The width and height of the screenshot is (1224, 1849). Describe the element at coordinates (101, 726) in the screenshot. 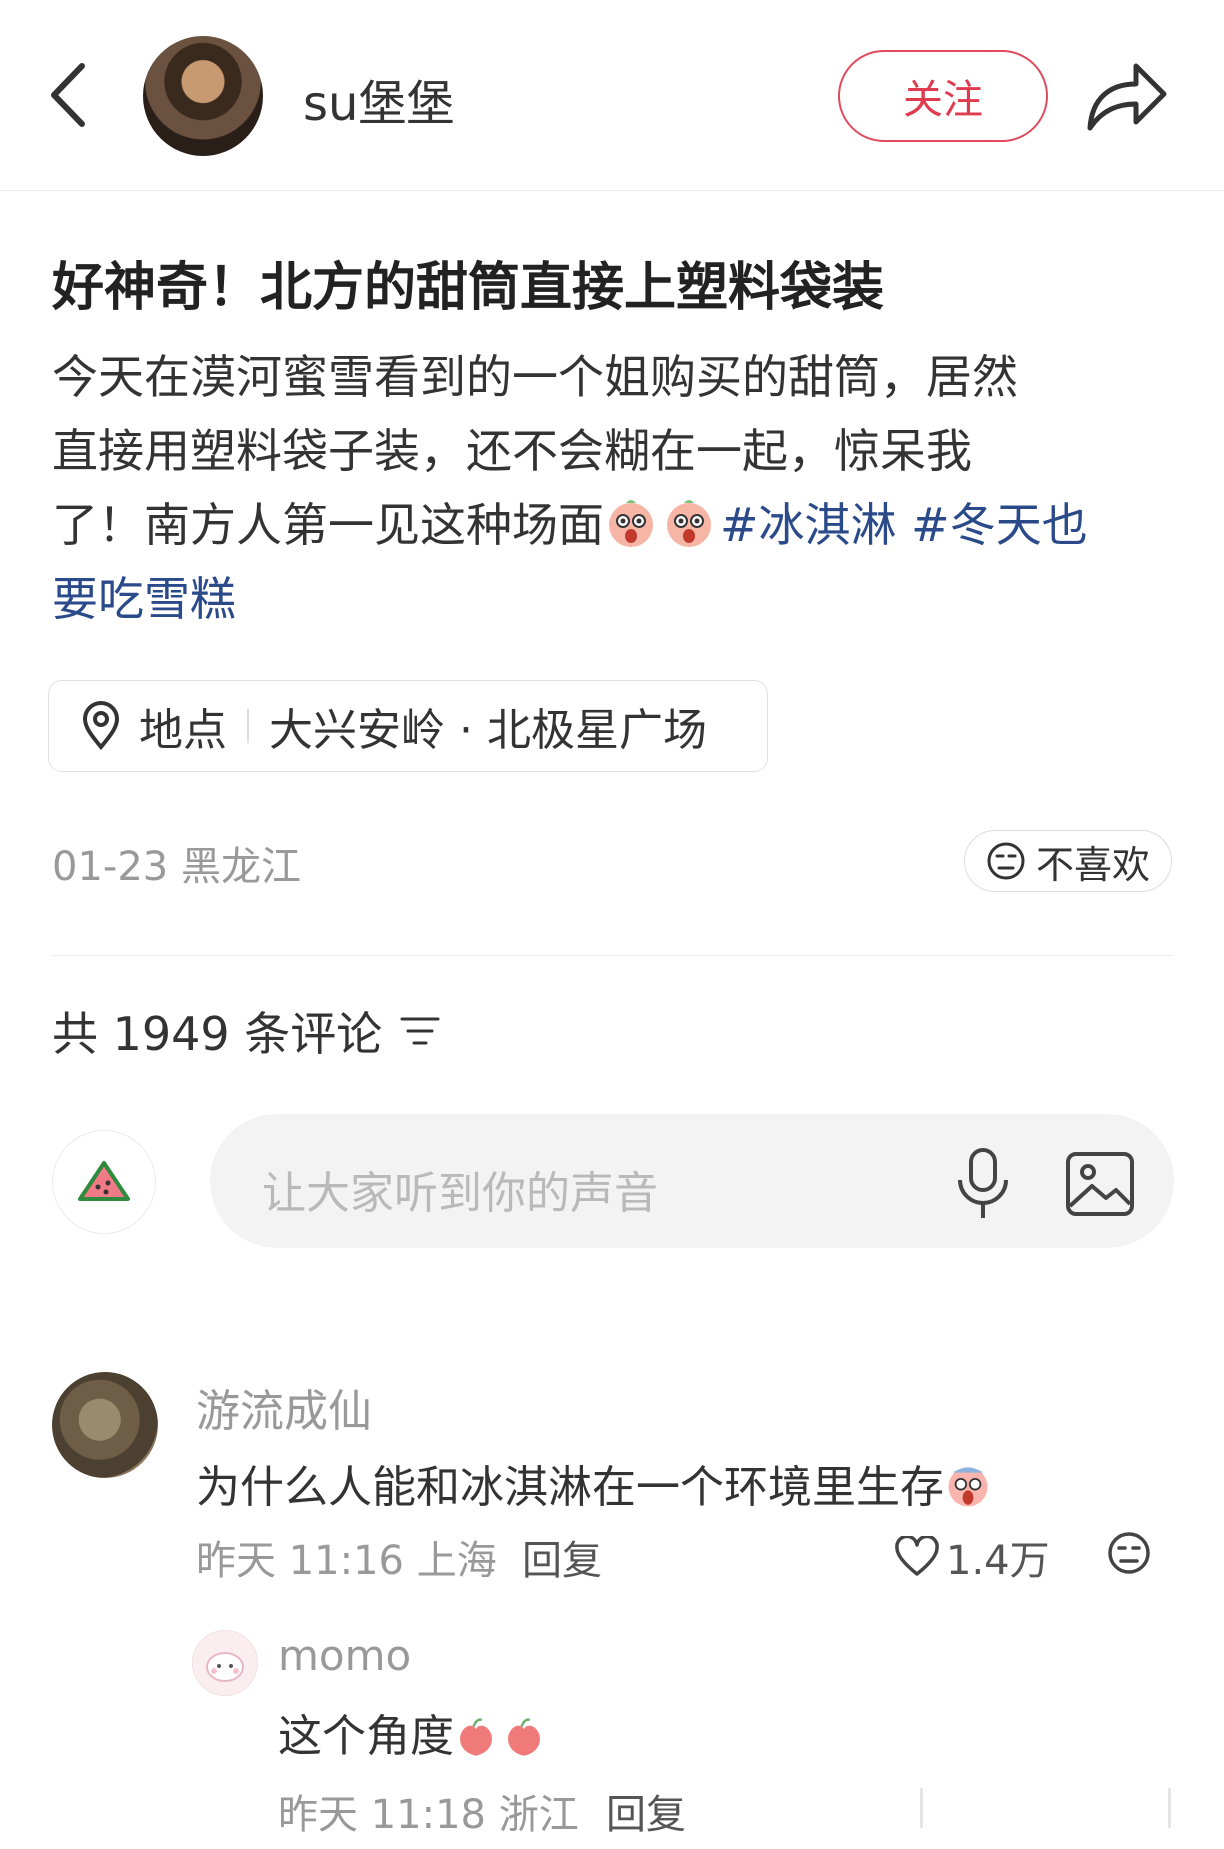

I see `location-pin-icon` at that location.